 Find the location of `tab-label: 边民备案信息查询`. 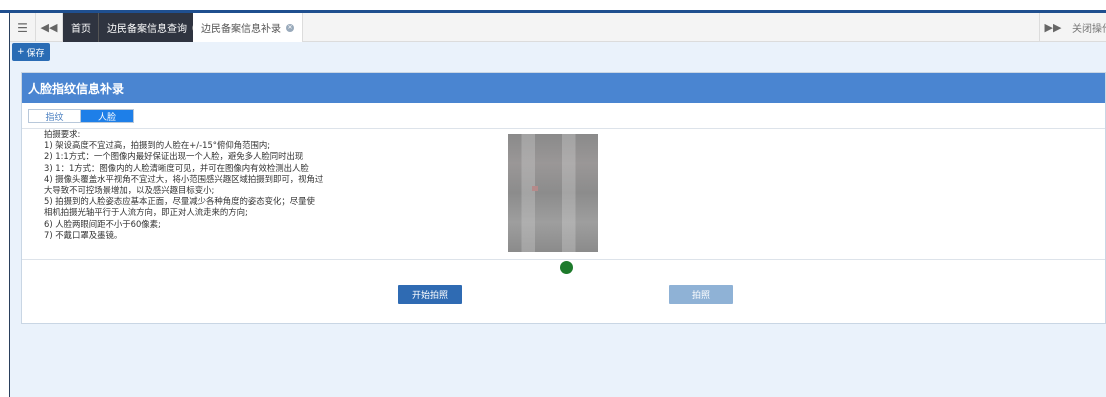

tab-label: 边民备案信息查询 is located at coordinates (147, 29).